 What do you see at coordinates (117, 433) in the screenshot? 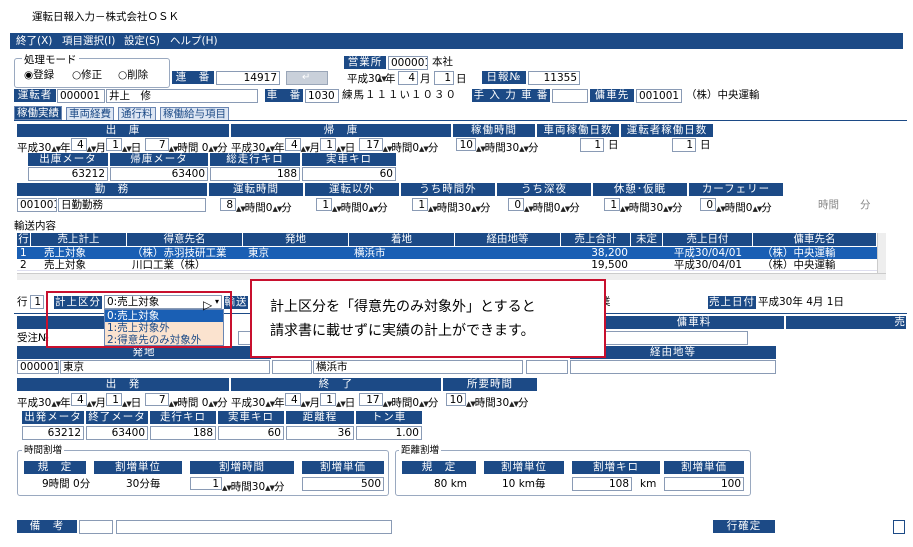
I see `end-meter-field: 63400` at bounding box center [117, 433].